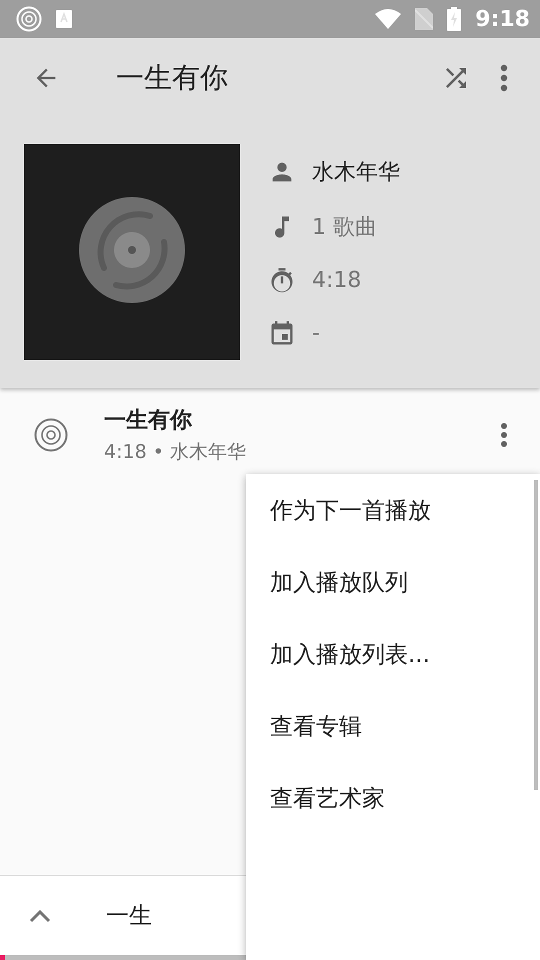 The width and height of the screenshot is (540, 960). What do you see at coordinates (393, 798) in the screenshot?
I see `menu-item: 查看艺术家` at bounding box center [393, 798].